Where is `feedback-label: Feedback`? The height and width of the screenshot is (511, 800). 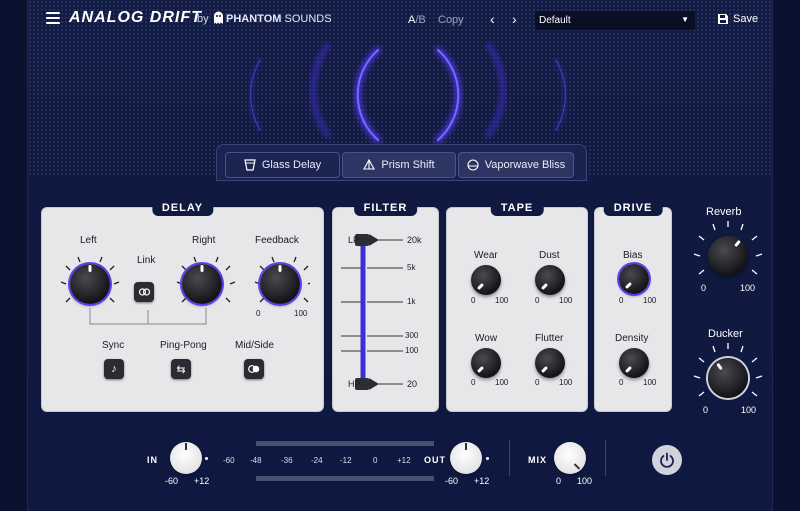 feedback-label: Feedback is located at coordinates (277, 240).